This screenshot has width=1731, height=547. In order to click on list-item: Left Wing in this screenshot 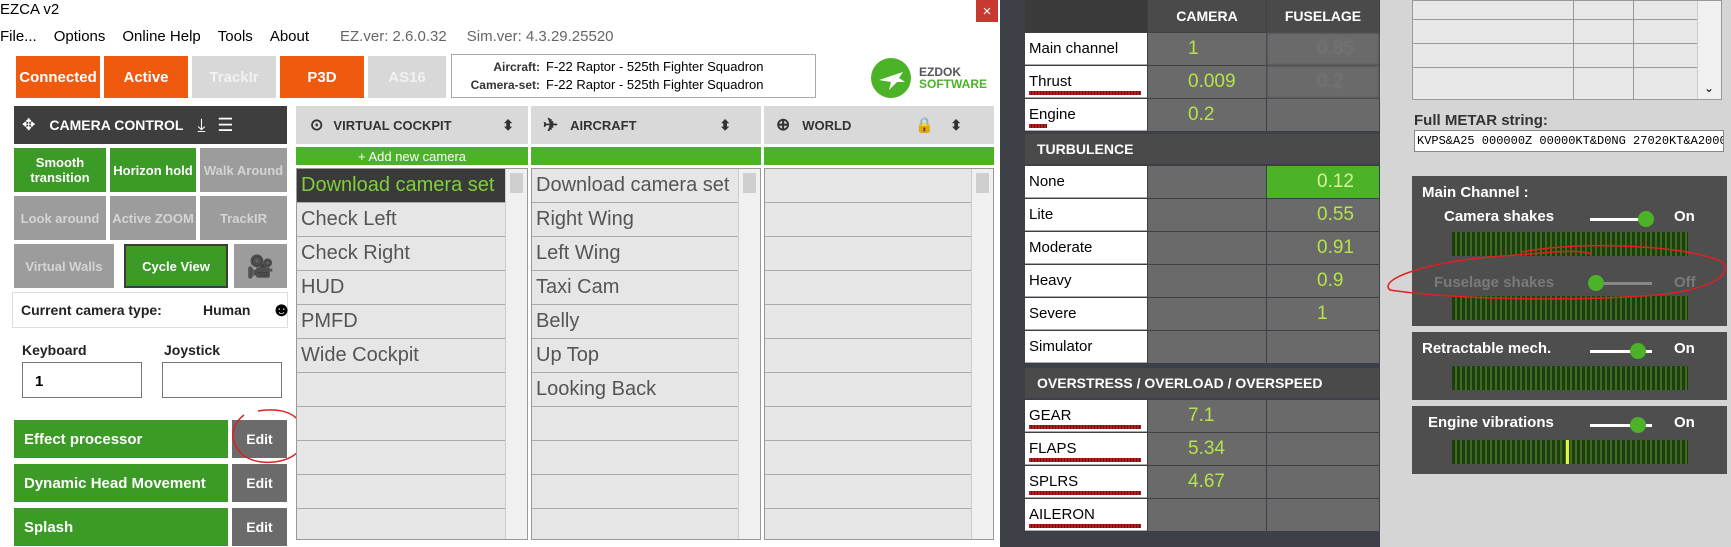, I will do `click(646, 254)`.